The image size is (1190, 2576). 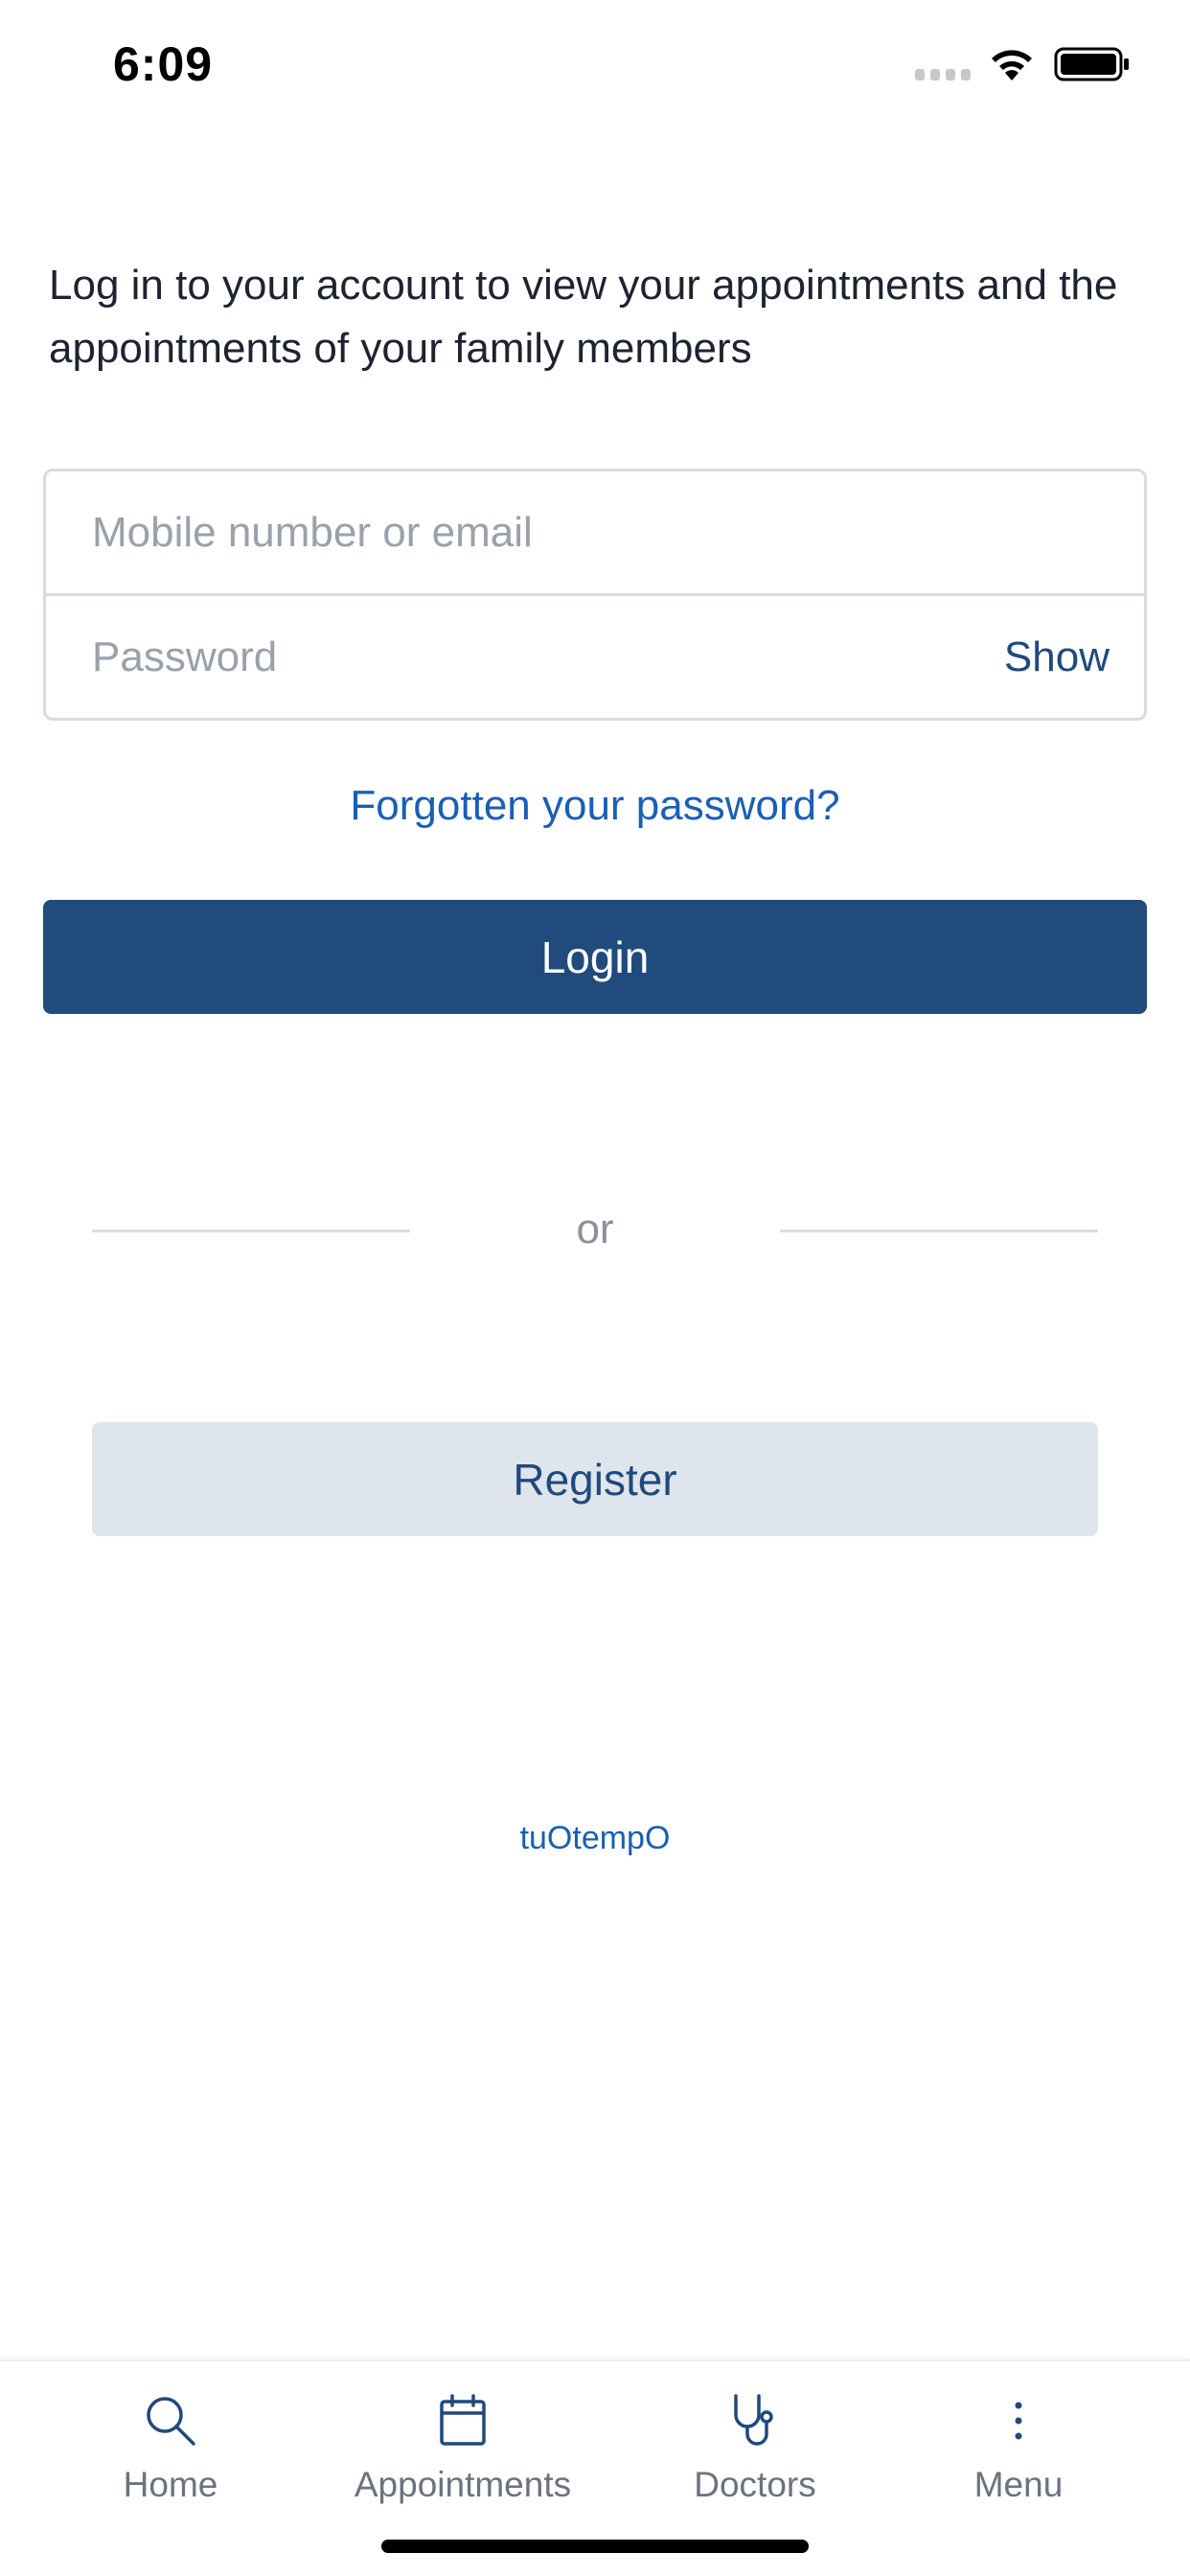 I want to click on password-input, so click(x=523, y=656).